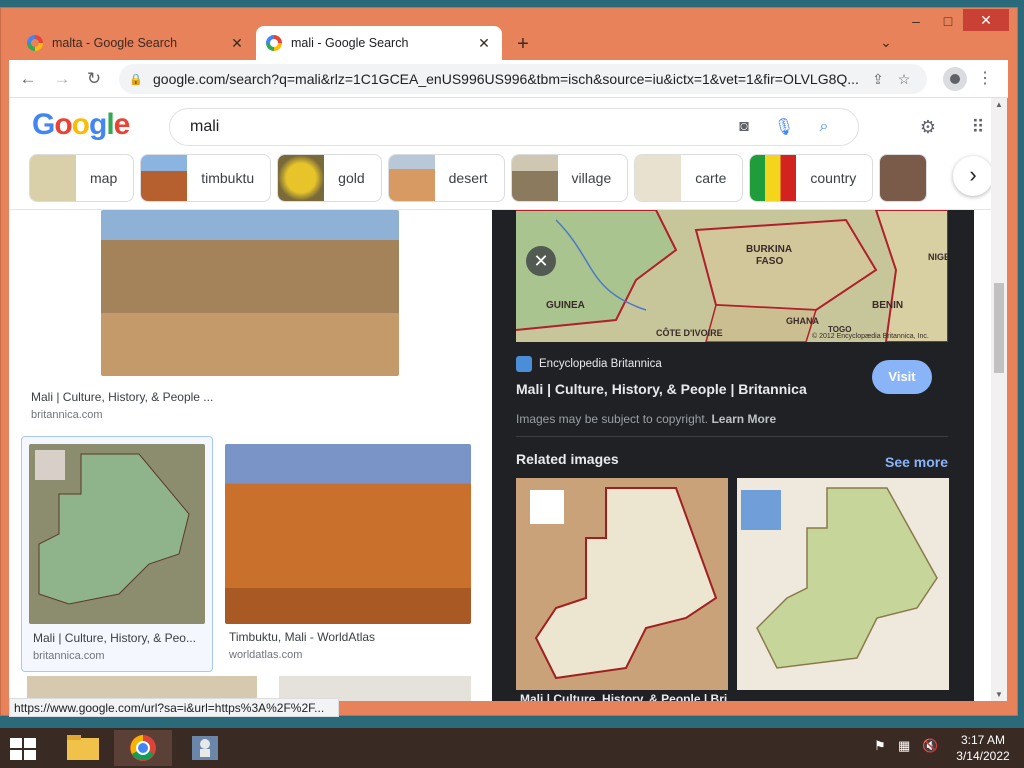 Image resolution: width=1024 pixels, height=768 pixels. I want to click on windows-start-icon, so click(23, 749).